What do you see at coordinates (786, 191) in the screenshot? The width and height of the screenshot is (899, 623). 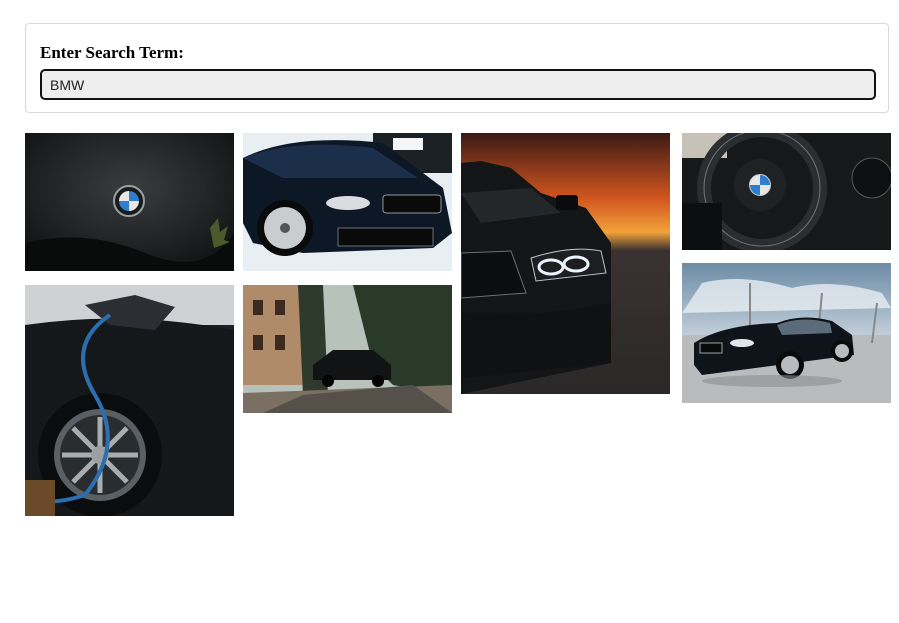 I see `image-result-bmw-steering-wheel` at bounding box center [786, 191].